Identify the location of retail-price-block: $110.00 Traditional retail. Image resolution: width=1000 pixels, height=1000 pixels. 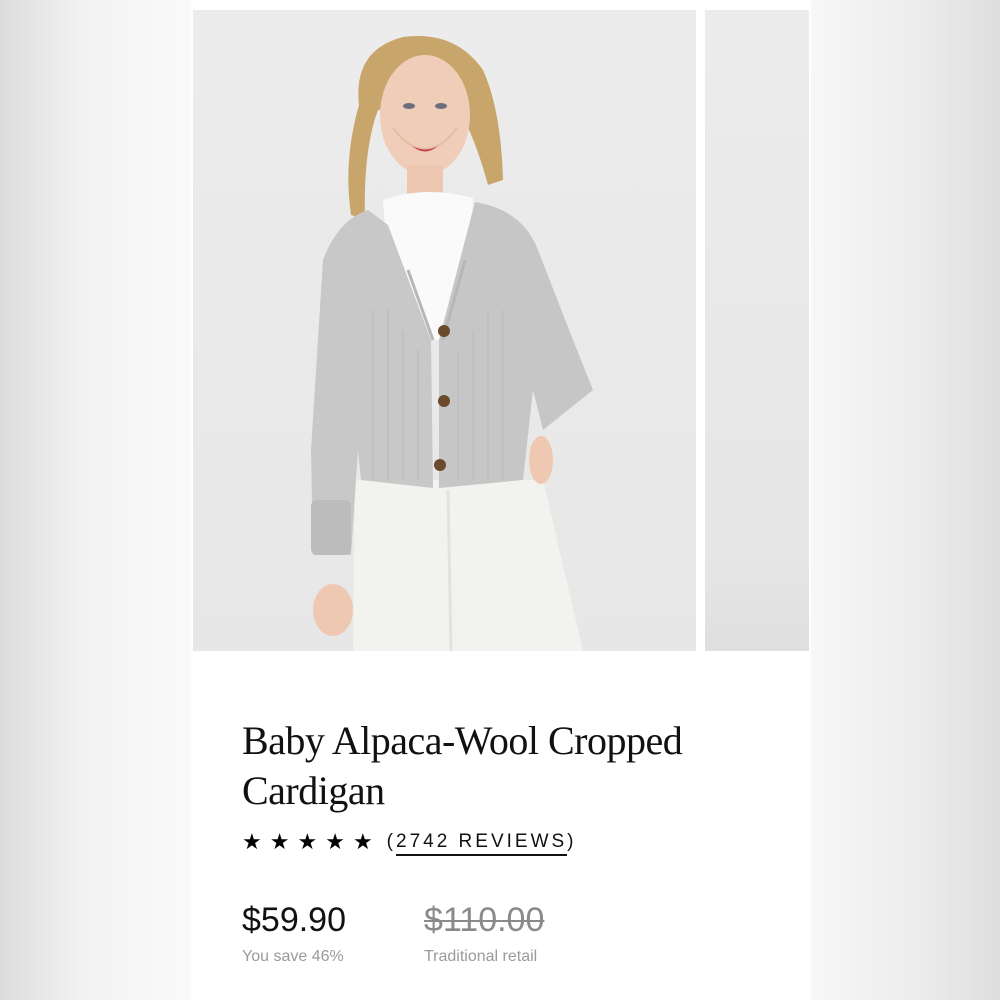
(484, 933).